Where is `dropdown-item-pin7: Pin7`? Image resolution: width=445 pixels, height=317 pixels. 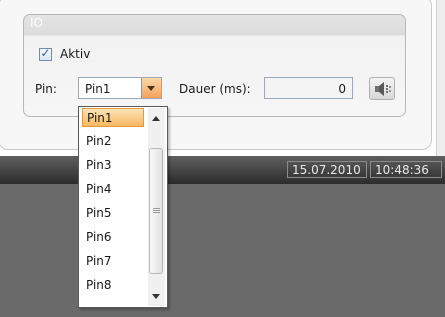
dropdown-item-pin7: Pin7 is located at coordinates (113, 261).